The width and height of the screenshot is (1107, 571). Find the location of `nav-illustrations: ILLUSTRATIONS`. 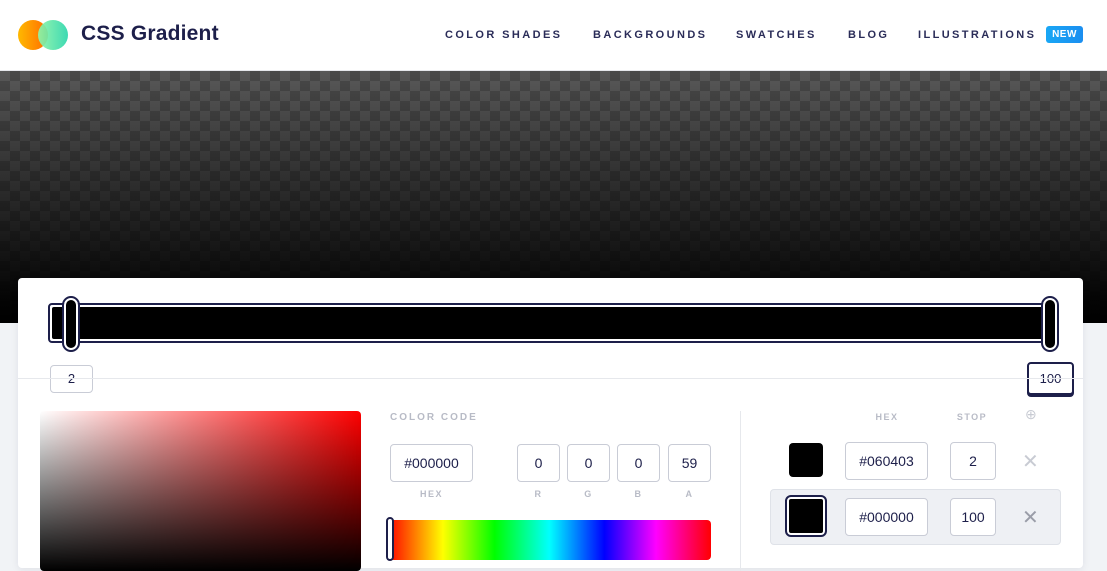

nav-illustrations: ILLUSTRATIONS is located at coordinates (977, 35).